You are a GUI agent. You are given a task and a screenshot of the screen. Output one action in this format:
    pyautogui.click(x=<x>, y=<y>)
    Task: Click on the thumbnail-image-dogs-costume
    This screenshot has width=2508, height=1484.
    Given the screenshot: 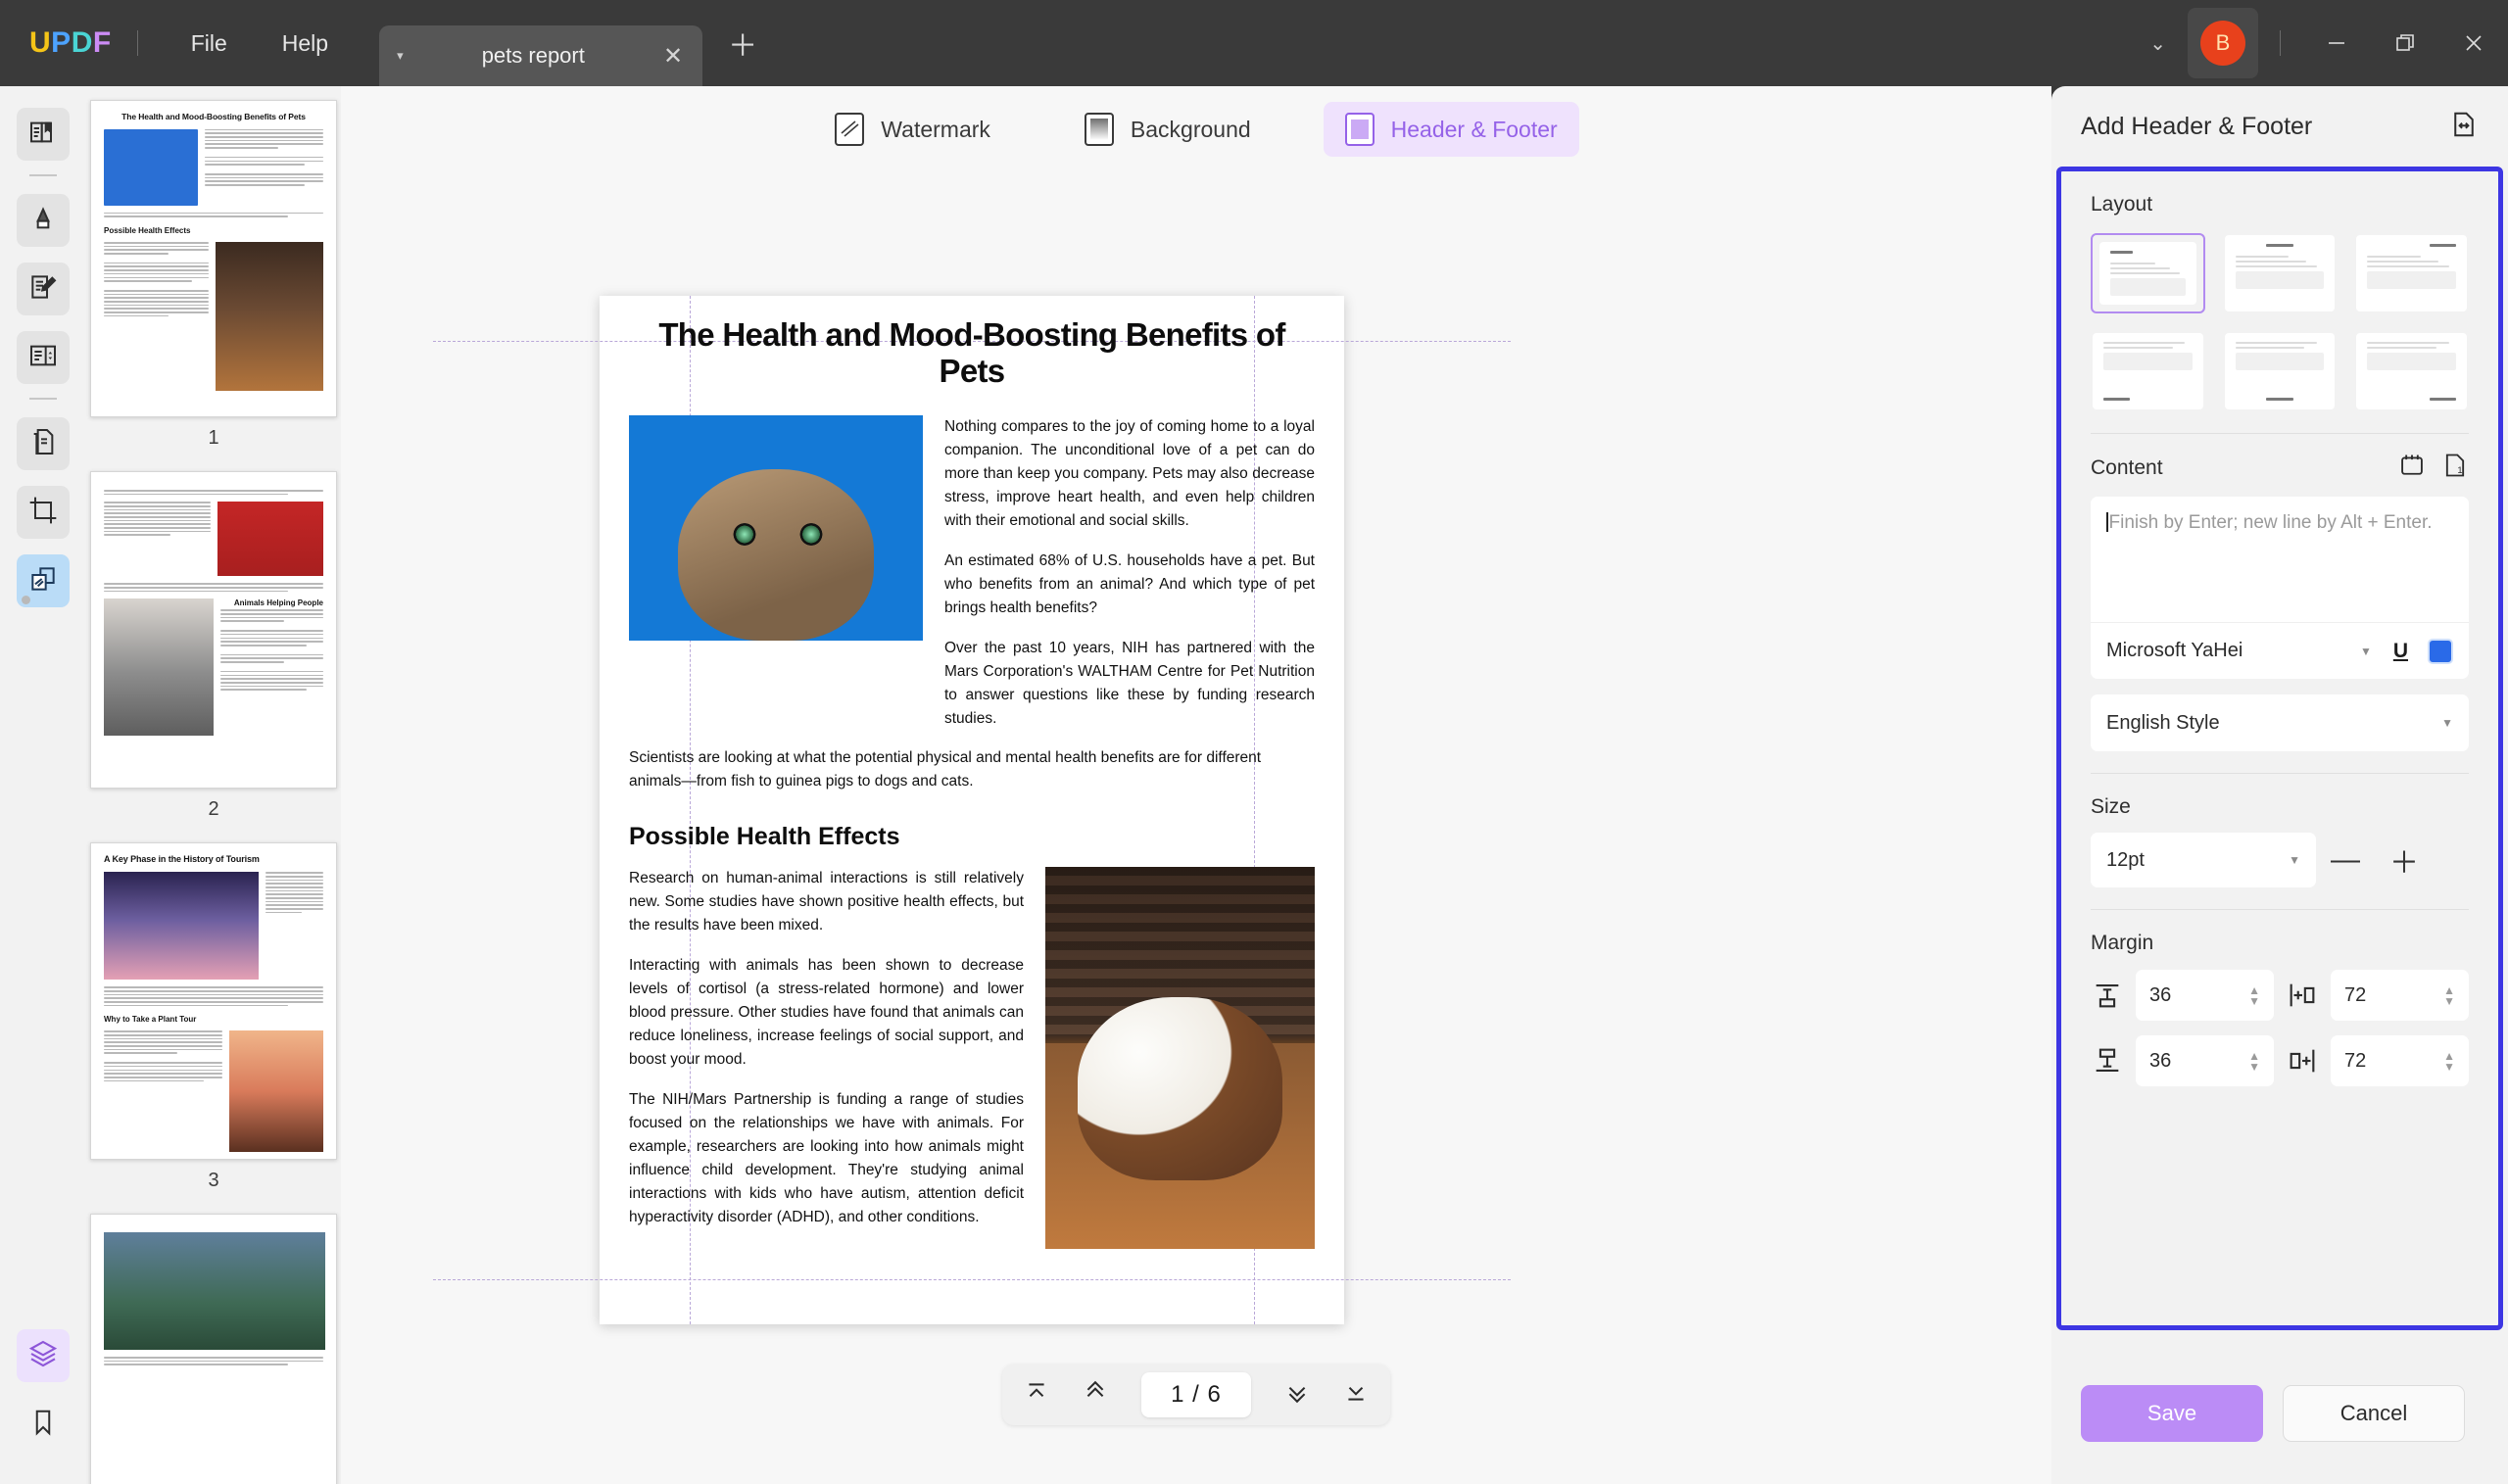 What is the action you would take?
    pyautogui.click(x=270, y=539)
    